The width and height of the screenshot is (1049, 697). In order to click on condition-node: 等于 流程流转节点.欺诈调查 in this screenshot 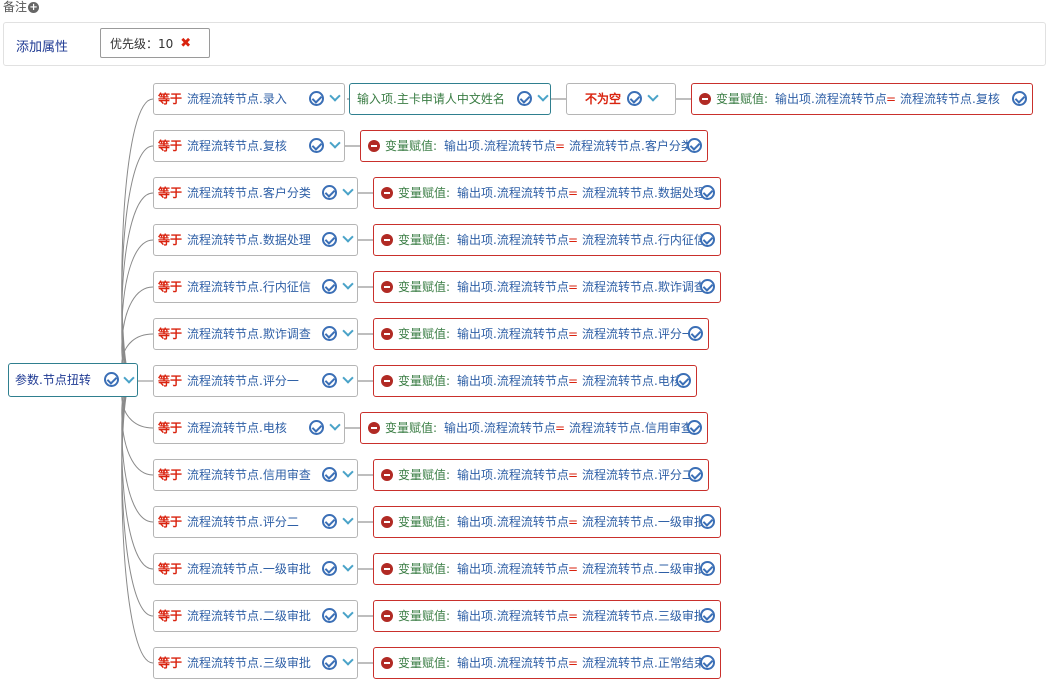, I will do `click(255, 334)`.